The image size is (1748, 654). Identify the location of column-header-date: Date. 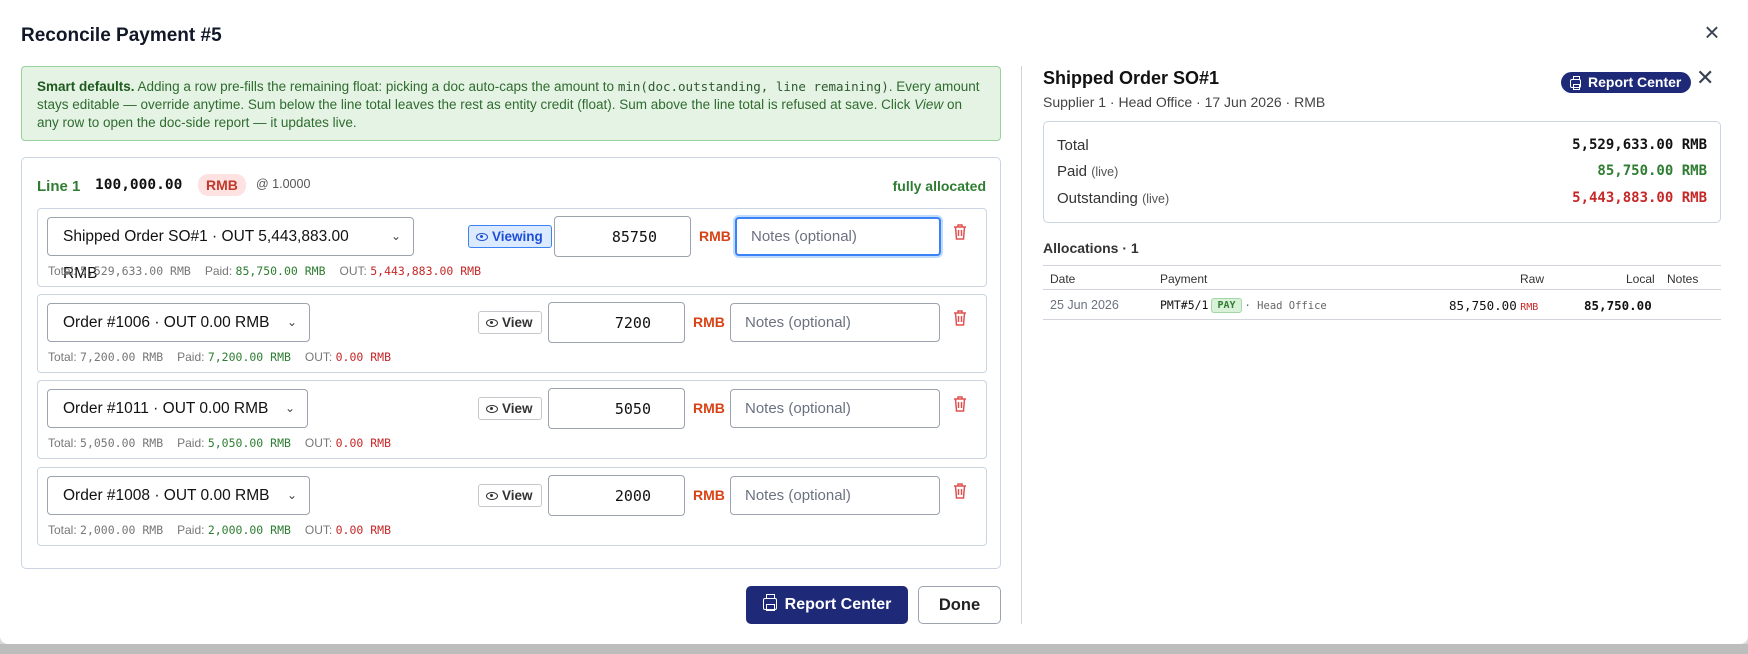
(1063, 279).